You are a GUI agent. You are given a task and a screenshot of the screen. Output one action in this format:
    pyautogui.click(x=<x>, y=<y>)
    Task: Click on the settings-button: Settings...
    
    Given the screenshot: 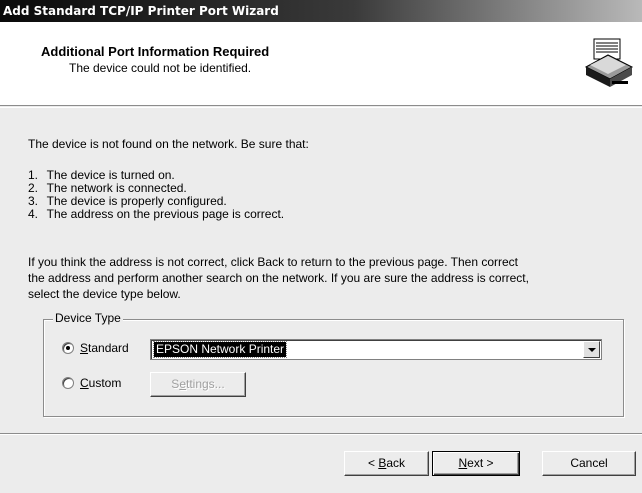 What is the action you would take?
    pyautogui.click(x=198, y=384)
    